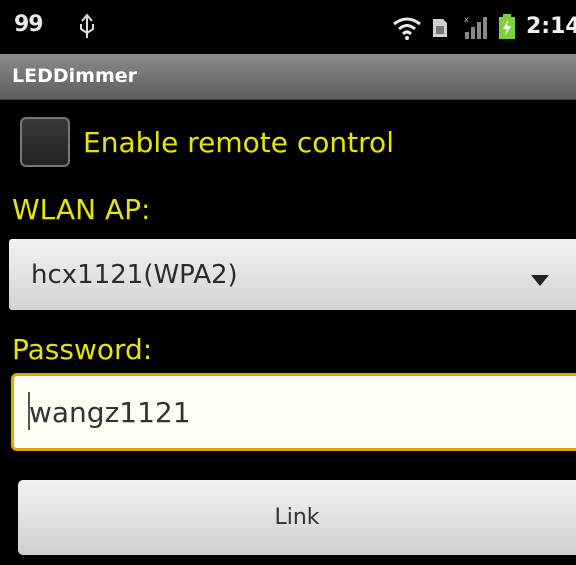  Describe the element at coordinates (288, 27) in the screenshot. I see `status-bar: 99 x 2:14` at that location.